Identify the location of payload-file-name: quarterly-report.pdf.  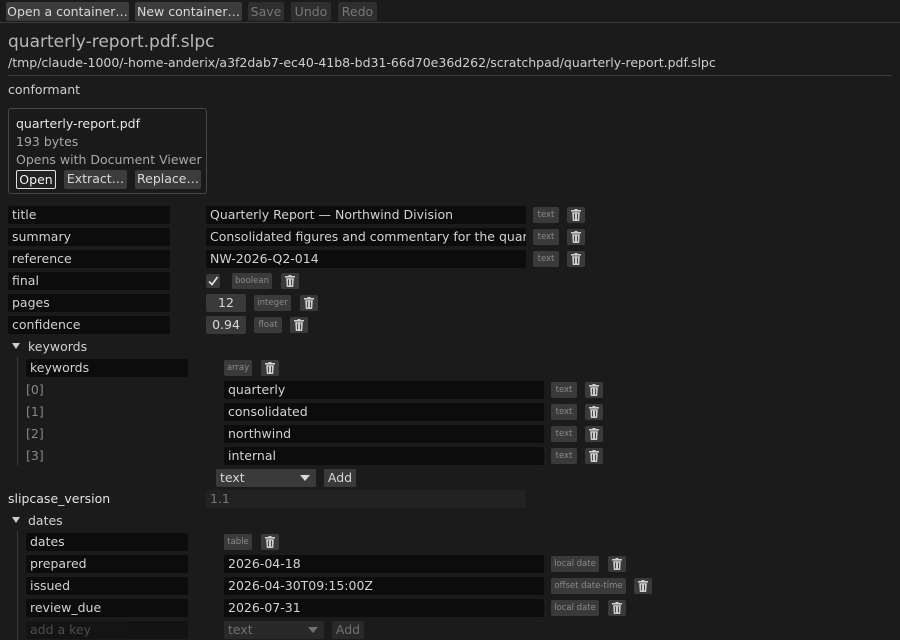
(78, 123).